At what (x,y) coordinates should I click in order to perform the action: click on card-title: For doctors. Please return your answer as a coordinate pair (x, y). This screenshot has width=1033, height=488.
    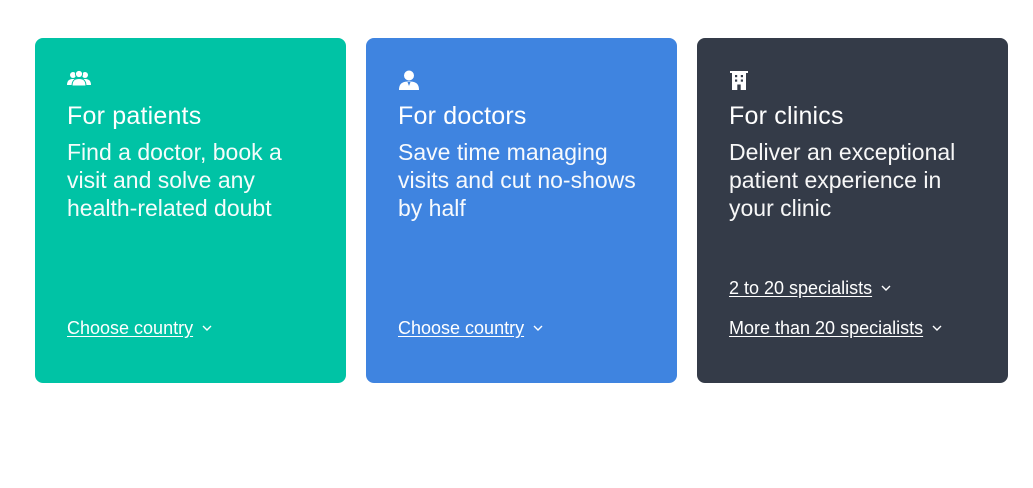
    Looking at the image, I should click on (462, 116).